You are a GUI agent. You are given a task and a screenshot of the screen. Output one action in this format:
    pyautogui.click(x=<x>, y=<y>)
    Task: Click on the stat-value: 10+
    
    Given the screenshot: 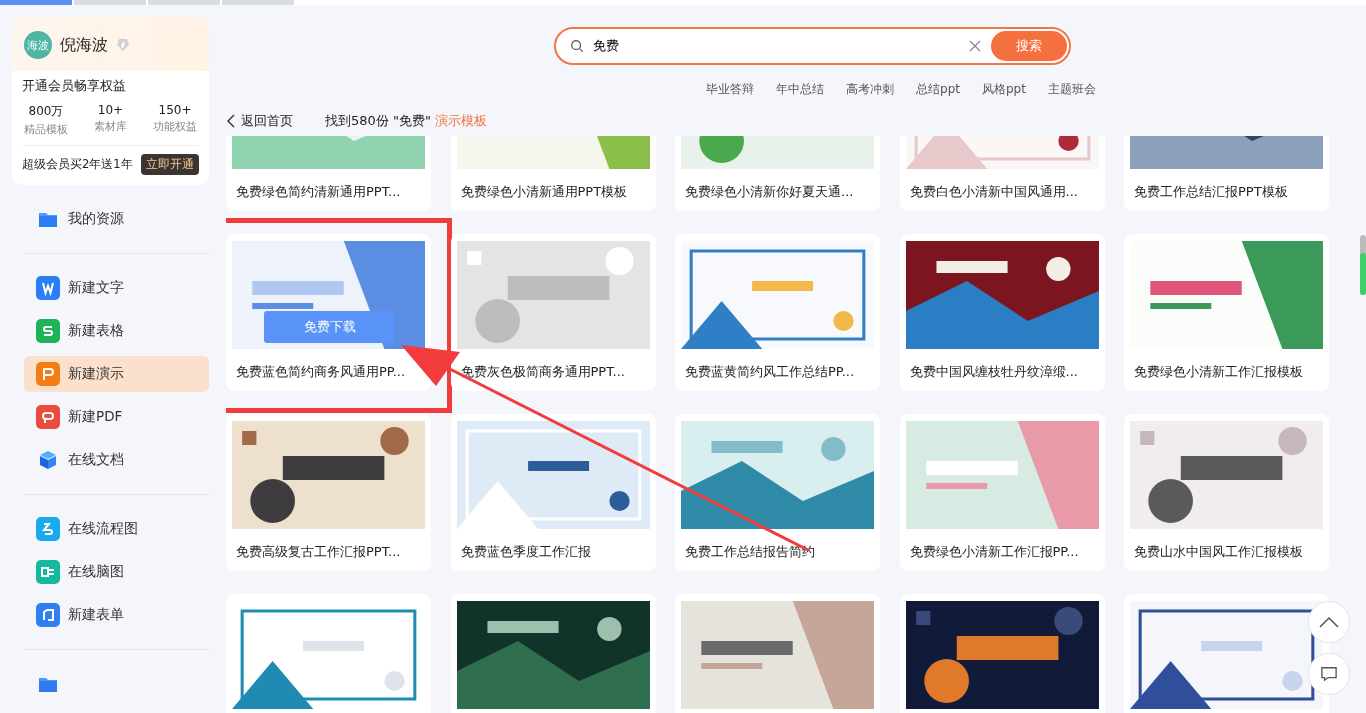 What is the action you would take?
    pyautogui.click(x=110, y=110)
    